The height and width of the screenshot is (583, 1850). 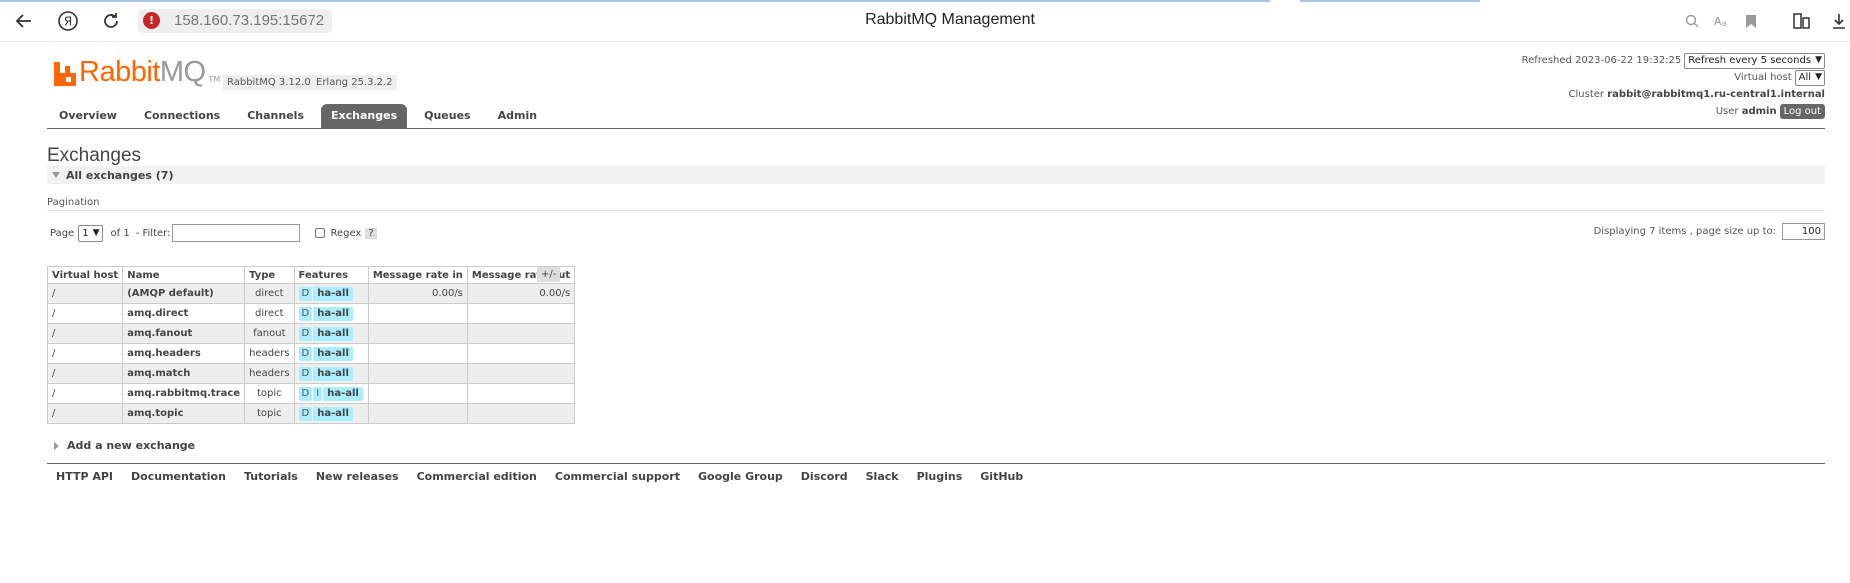 I want to click on section-title: All exchanges (7), so click(x=119, y=175).